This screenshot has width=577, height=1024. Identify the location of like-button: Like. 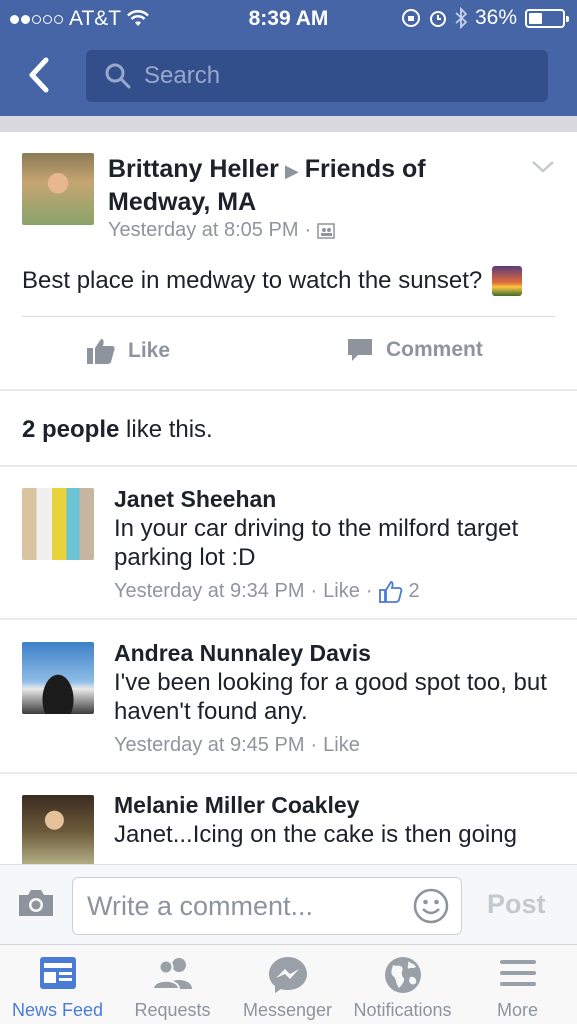
(128, 351).